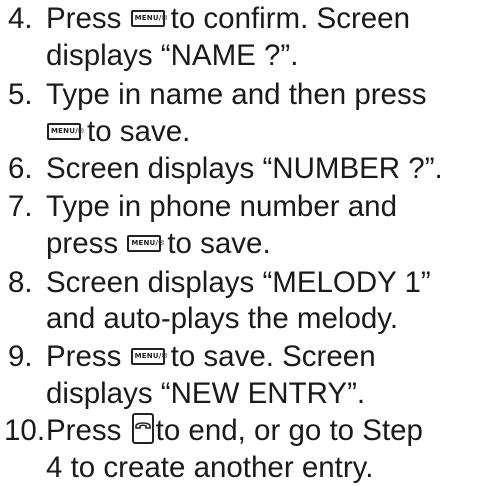 This screenshot has height=486, width=502. What do you see at coordinates (289, 430) in the screenshot?
I see `step-text: to end, or go to Step` at bounding box center [289, 430].